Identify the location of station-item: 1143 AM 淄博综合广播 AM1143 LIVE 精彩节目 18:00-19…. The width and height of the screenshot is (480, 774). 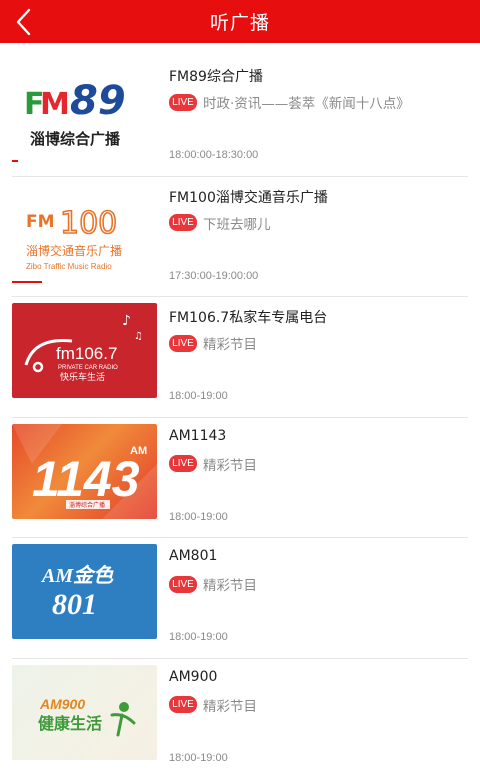
(240, 478).